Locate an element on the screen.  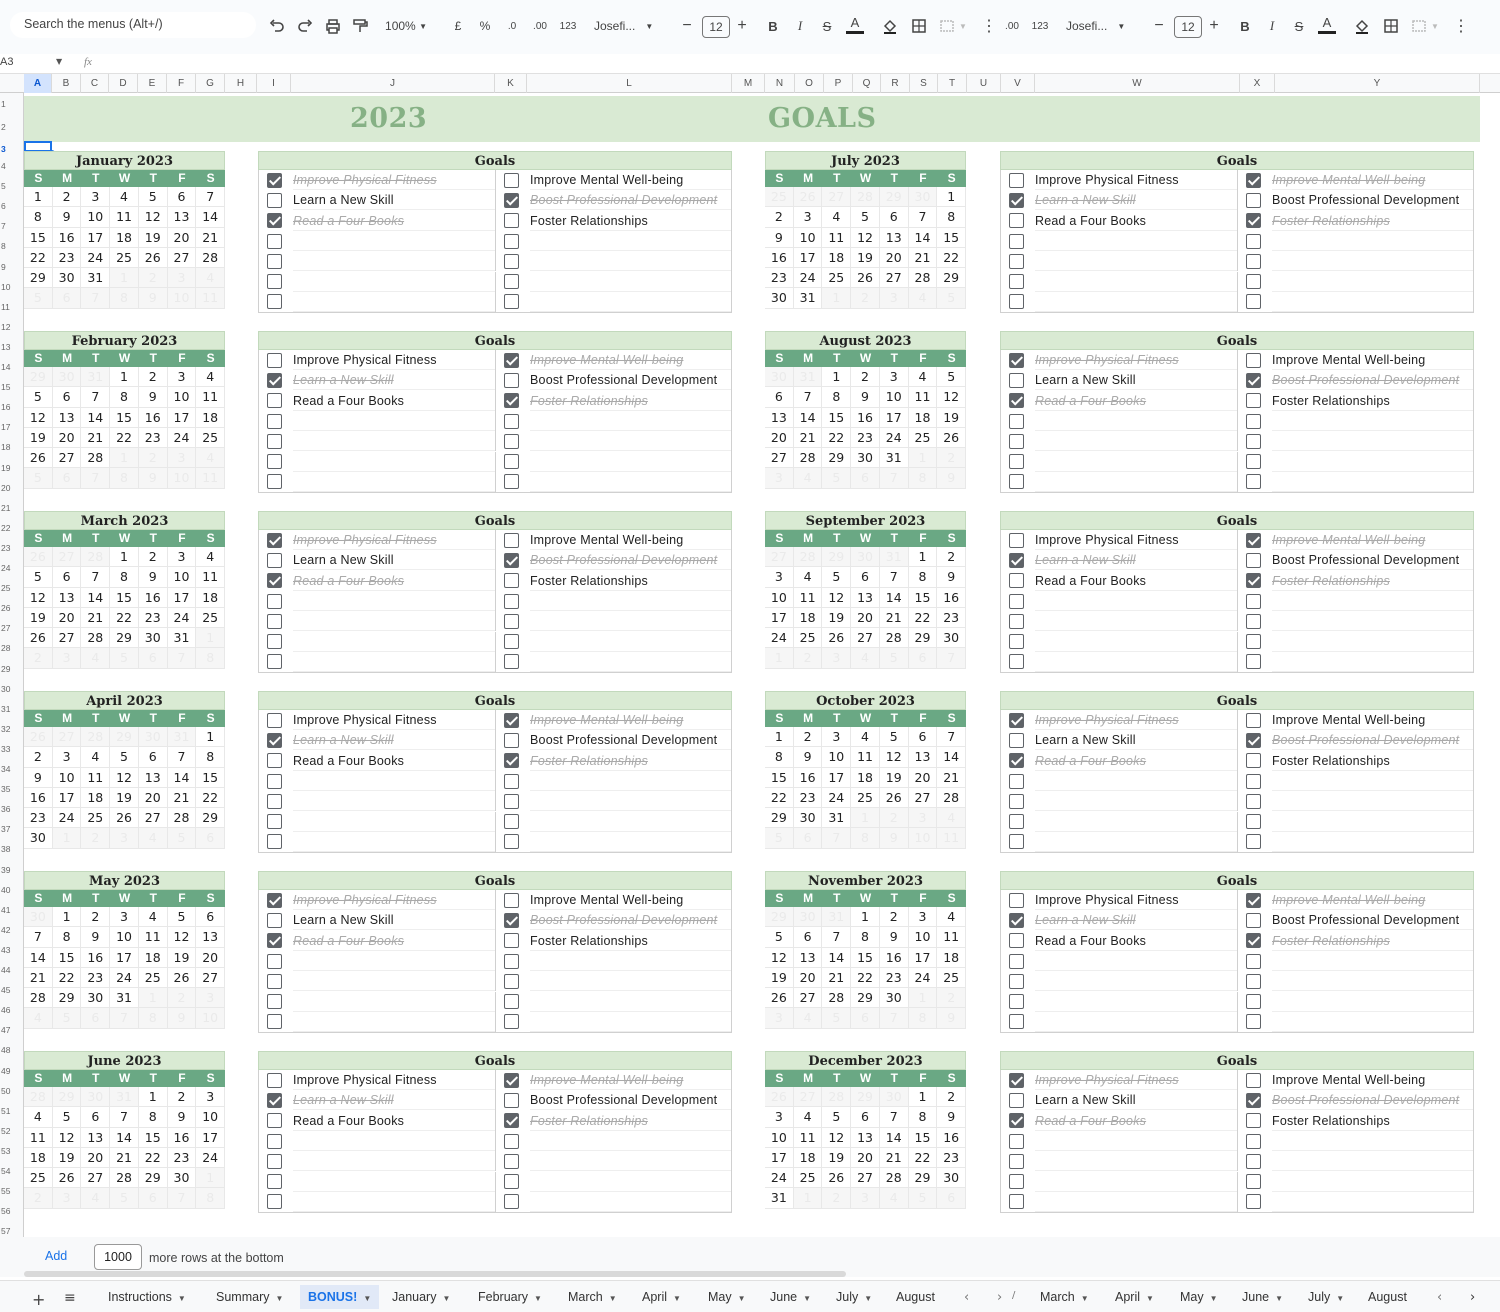
column-header-Q: Q is located at coordinates (867, 83).